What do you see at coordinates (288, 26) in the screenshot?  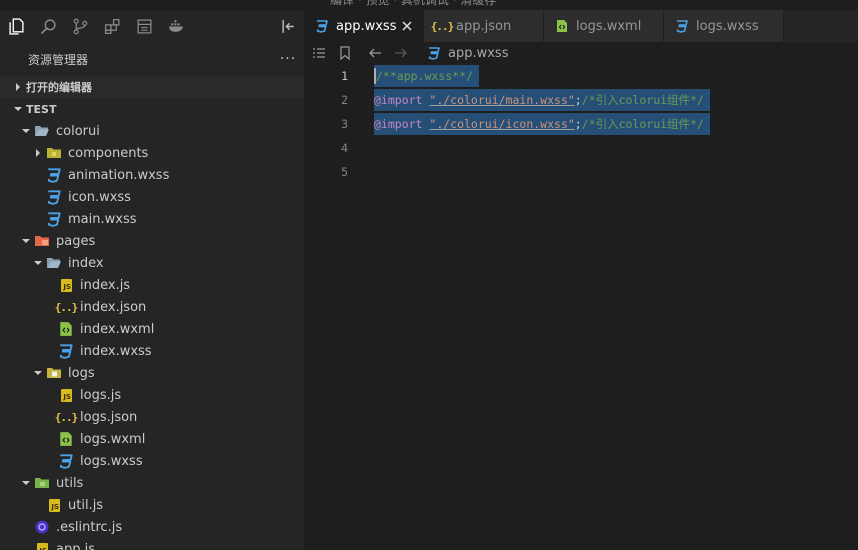 I see `collapse-panel-icon` at bounding box center [288, 26].